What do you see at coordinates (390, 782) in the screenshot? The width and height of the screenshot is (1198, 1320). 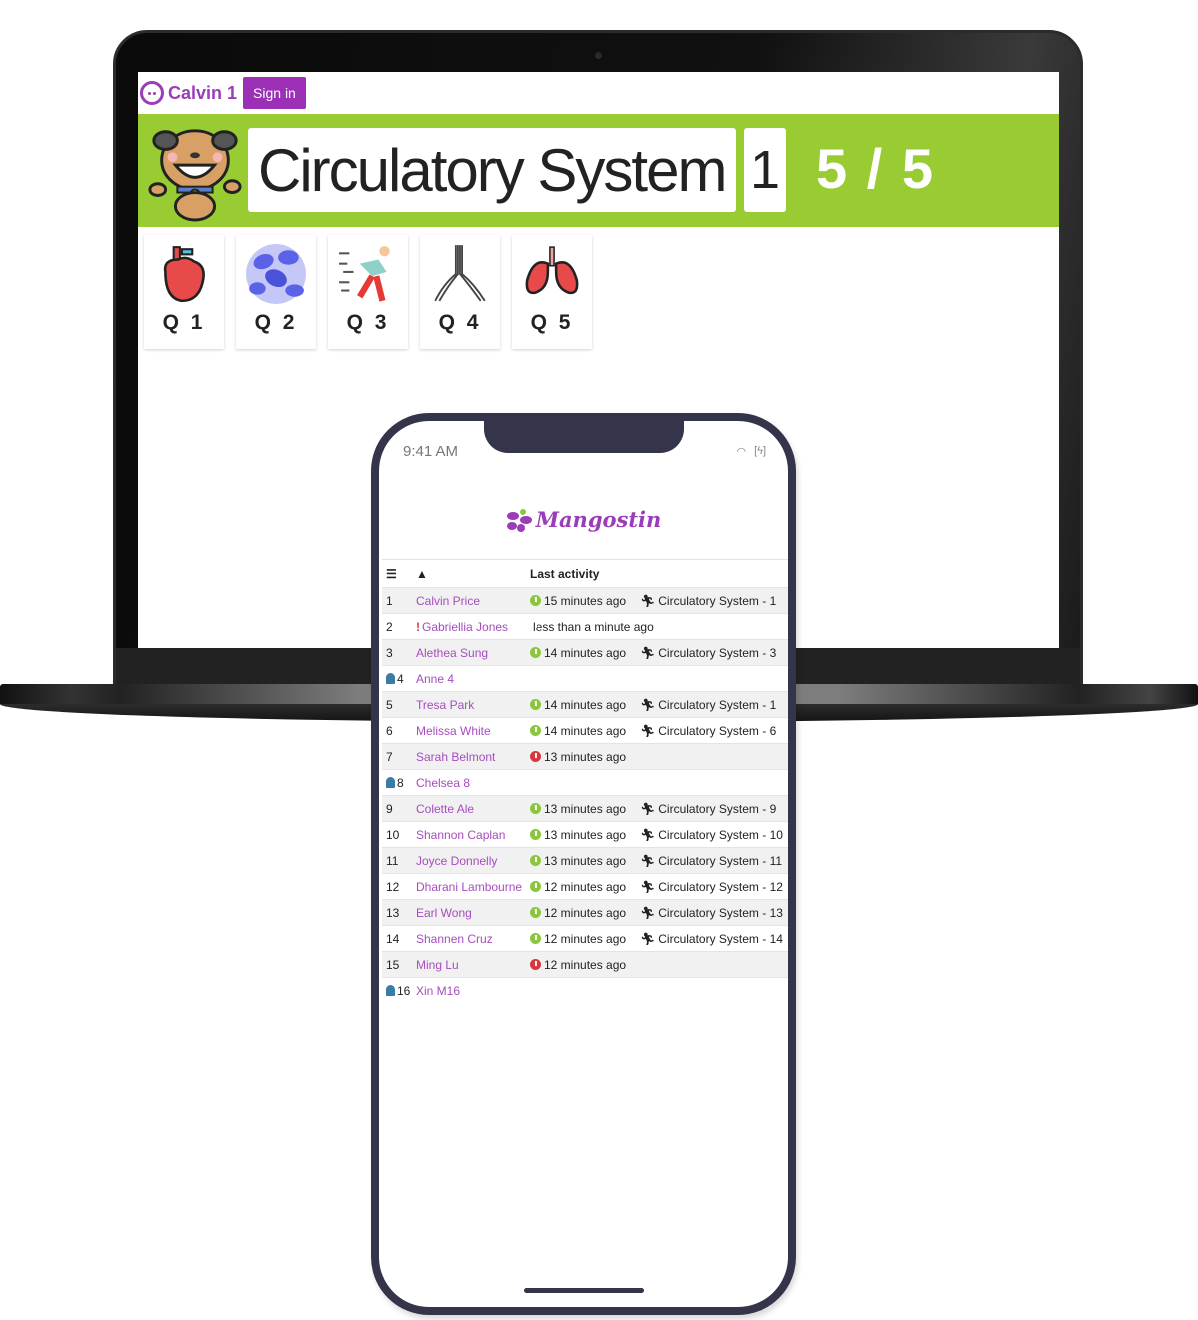 I see `ghost-icon` at bounding box center [390, 782].